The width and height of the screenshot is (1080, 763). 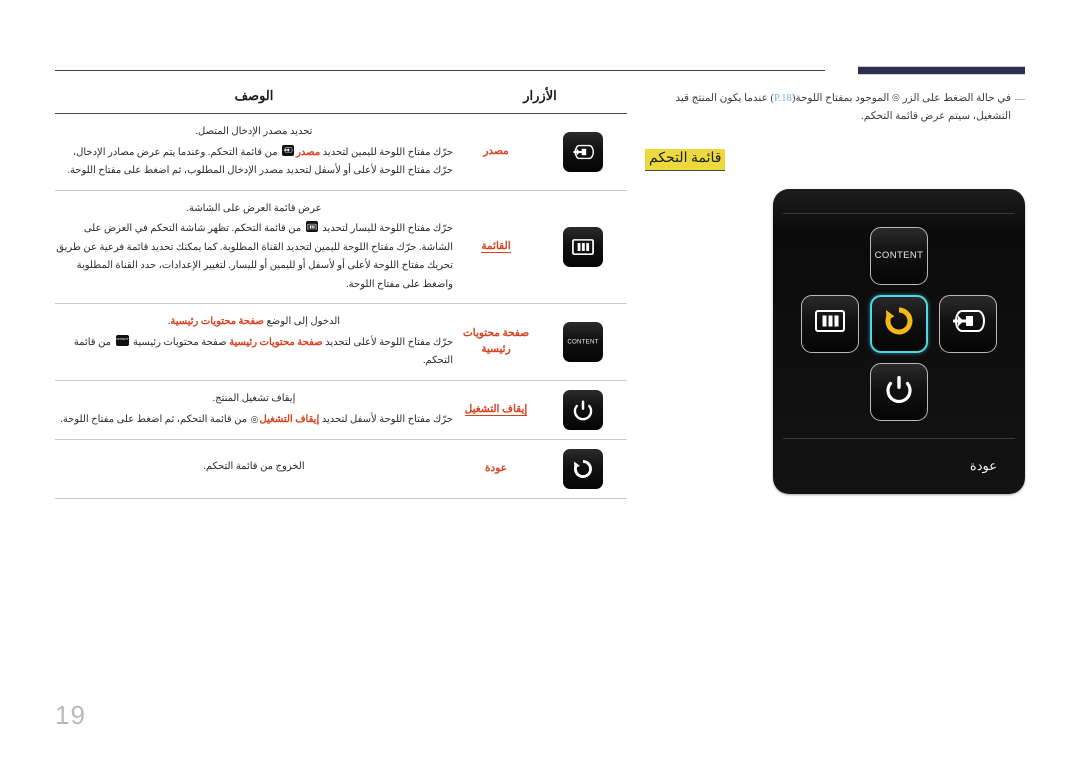 What do you see at coordinates (341, 101) in the screenshot?
I see `table-header-row: الأزرار الوصف` at bounding box center [341, 101].